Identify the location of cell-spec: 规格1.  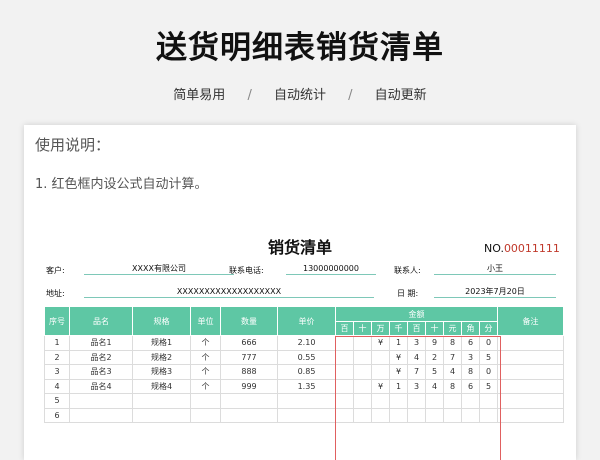
(161, 343).